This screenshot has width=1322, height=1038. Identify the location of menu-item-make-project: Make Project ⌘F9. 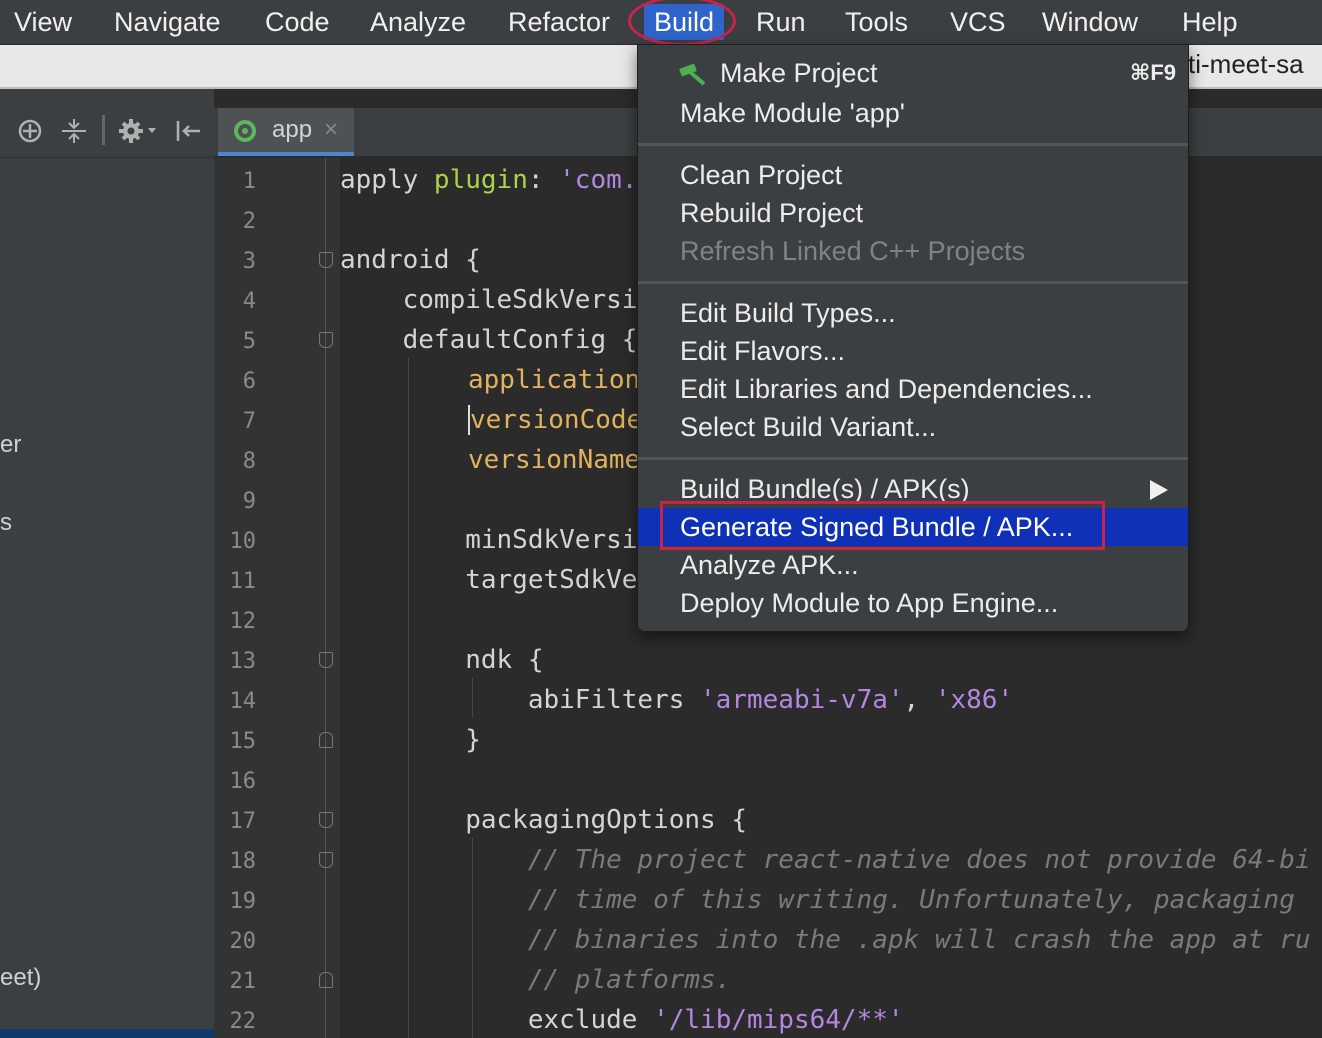
(913, 73).